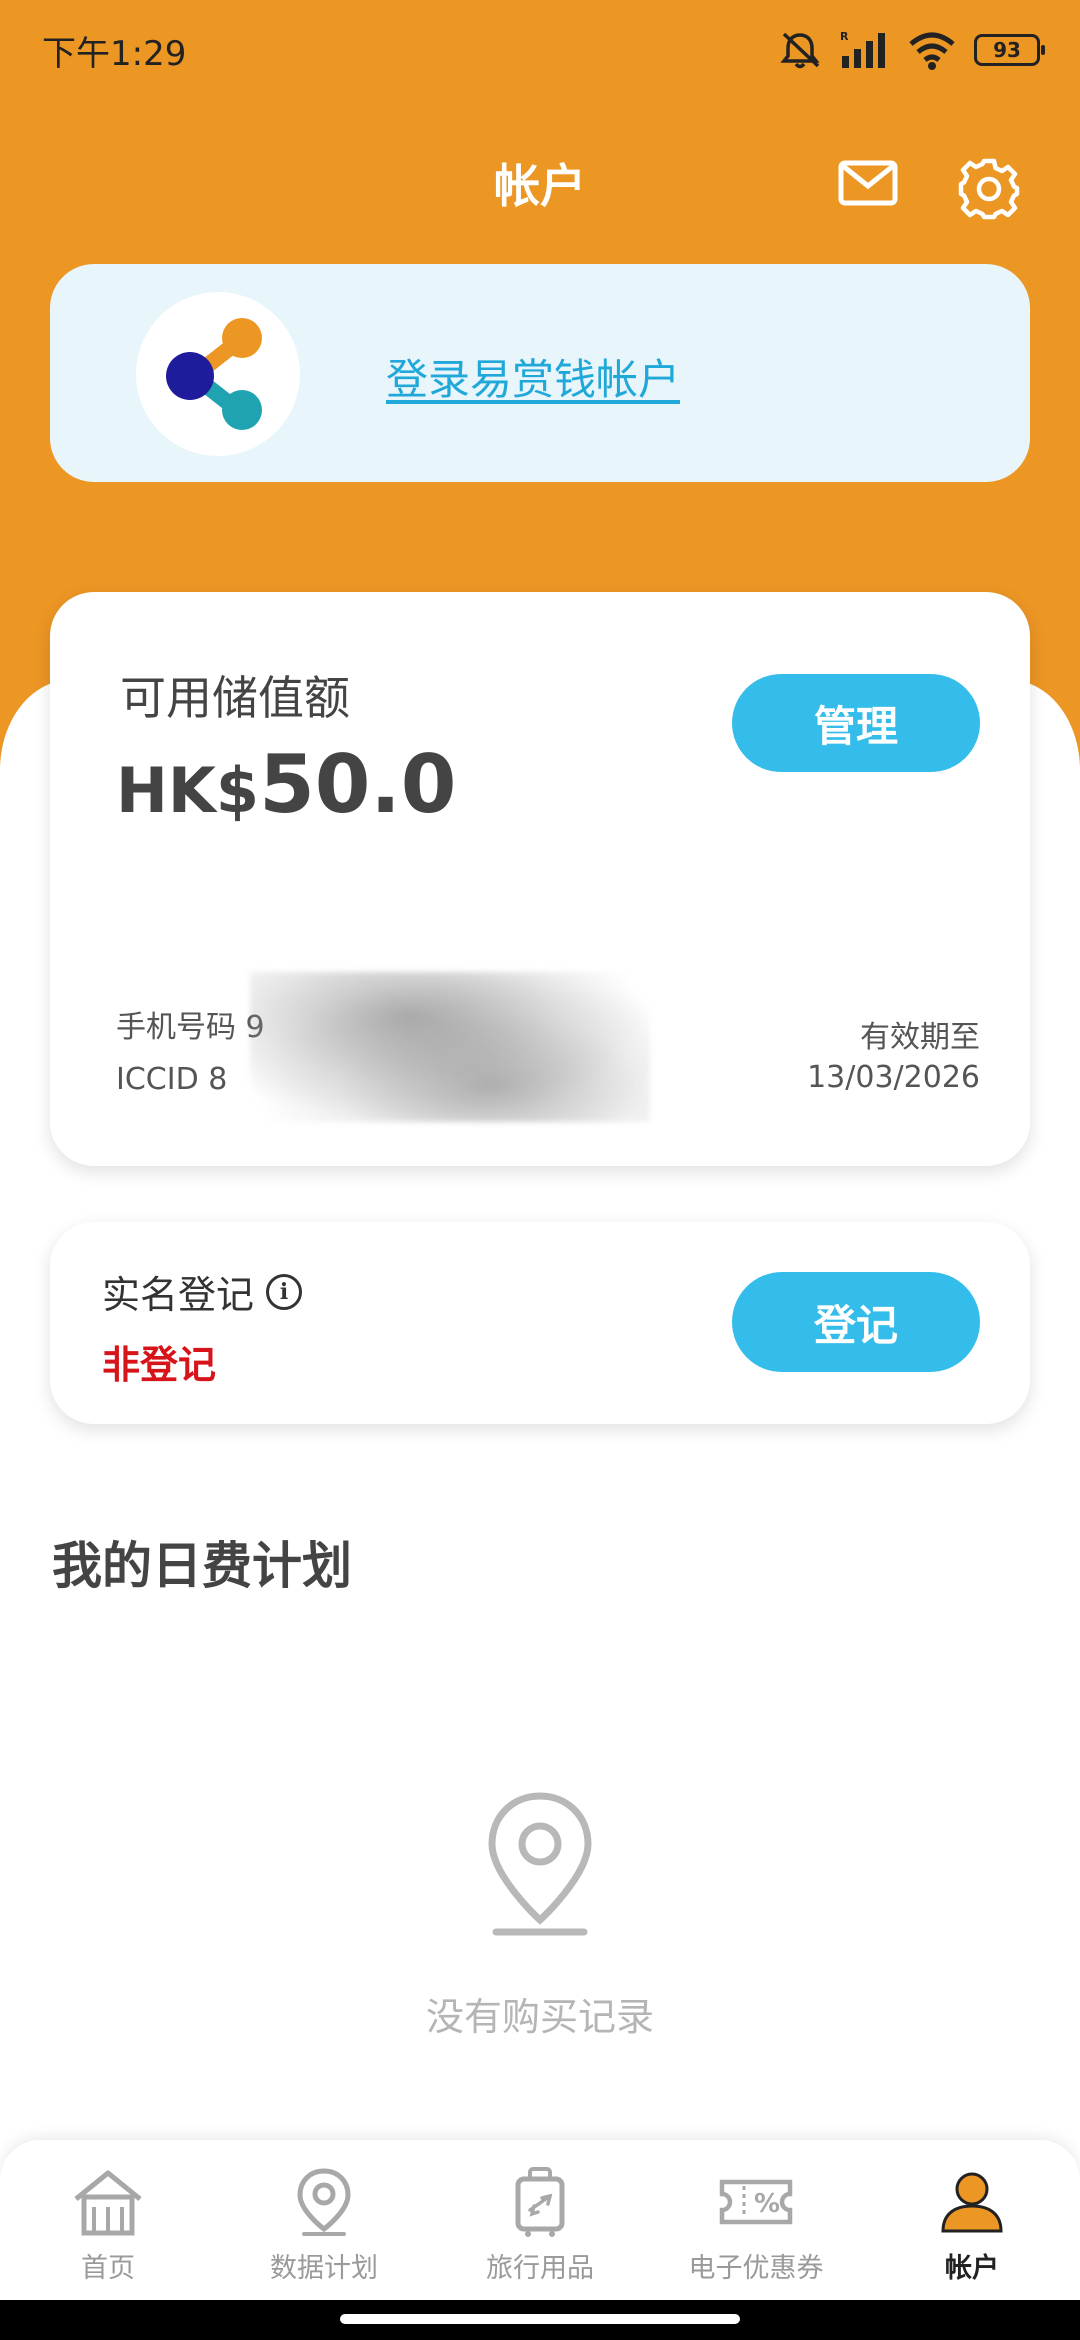 The height and width of the screenshot is (2340, 1080). Describe the element at coordinates (358, 784) in the screenshot. I see `balance-value: 50.0` at that location.